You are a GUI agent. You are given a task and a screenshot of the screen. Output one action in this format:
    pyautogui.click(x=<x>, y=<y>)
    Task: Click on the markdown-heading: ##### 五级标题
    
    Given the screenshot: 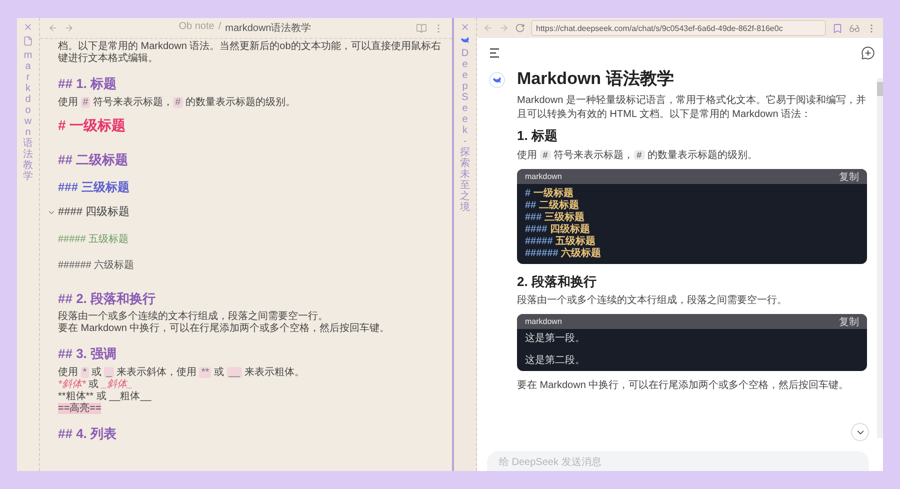 What is the action you would take?
    pyautogui.click(x=94, y=240)
    